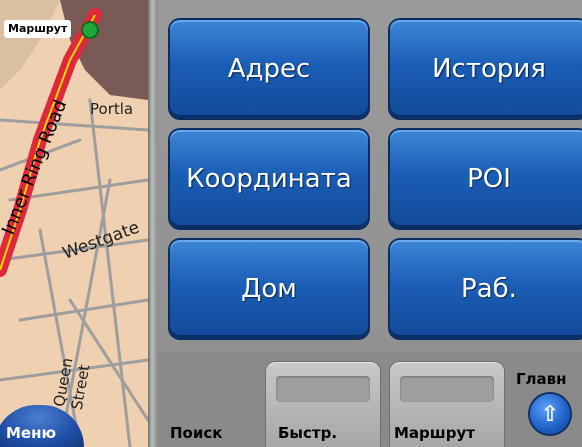 The image size is (582, 447). What do you see at coordinates (447, 389) in the screenshot?
I see `tab-route-slot` at bounding box center [447, 389].